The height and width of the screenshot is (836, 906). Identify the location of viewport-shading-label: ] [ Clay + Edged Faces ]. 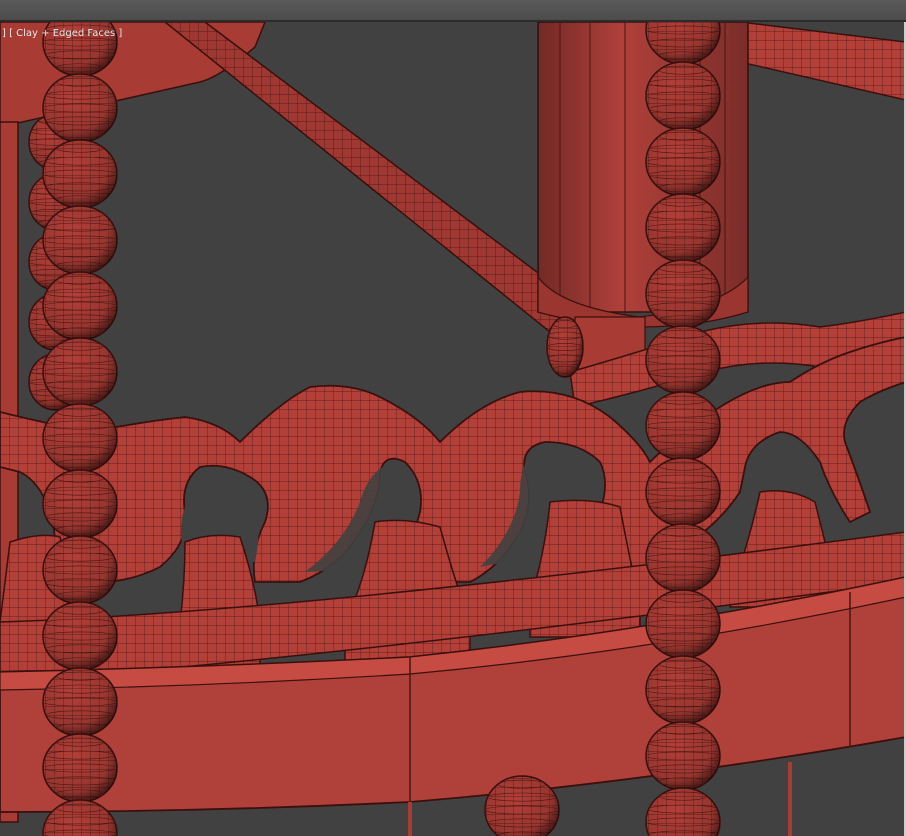
(62, 33).